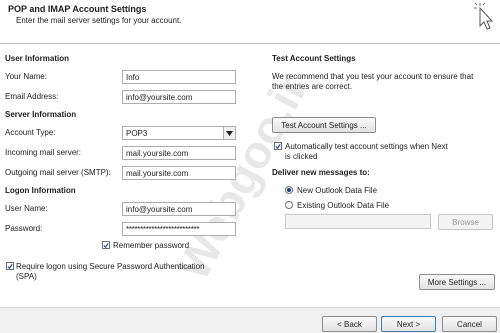  What do you see at coordinates (30, 132) in the screenshot?
I see `account-type-label: Account Type:` at bounding box center [30, 132].